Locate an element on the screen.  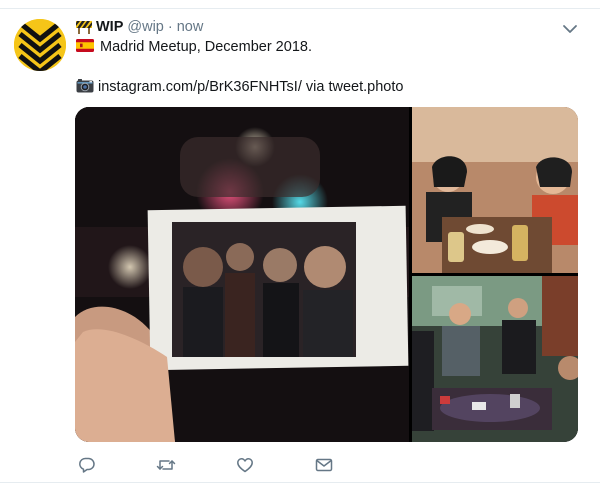
spain-flag-icon is located at coordinates (85, 47).